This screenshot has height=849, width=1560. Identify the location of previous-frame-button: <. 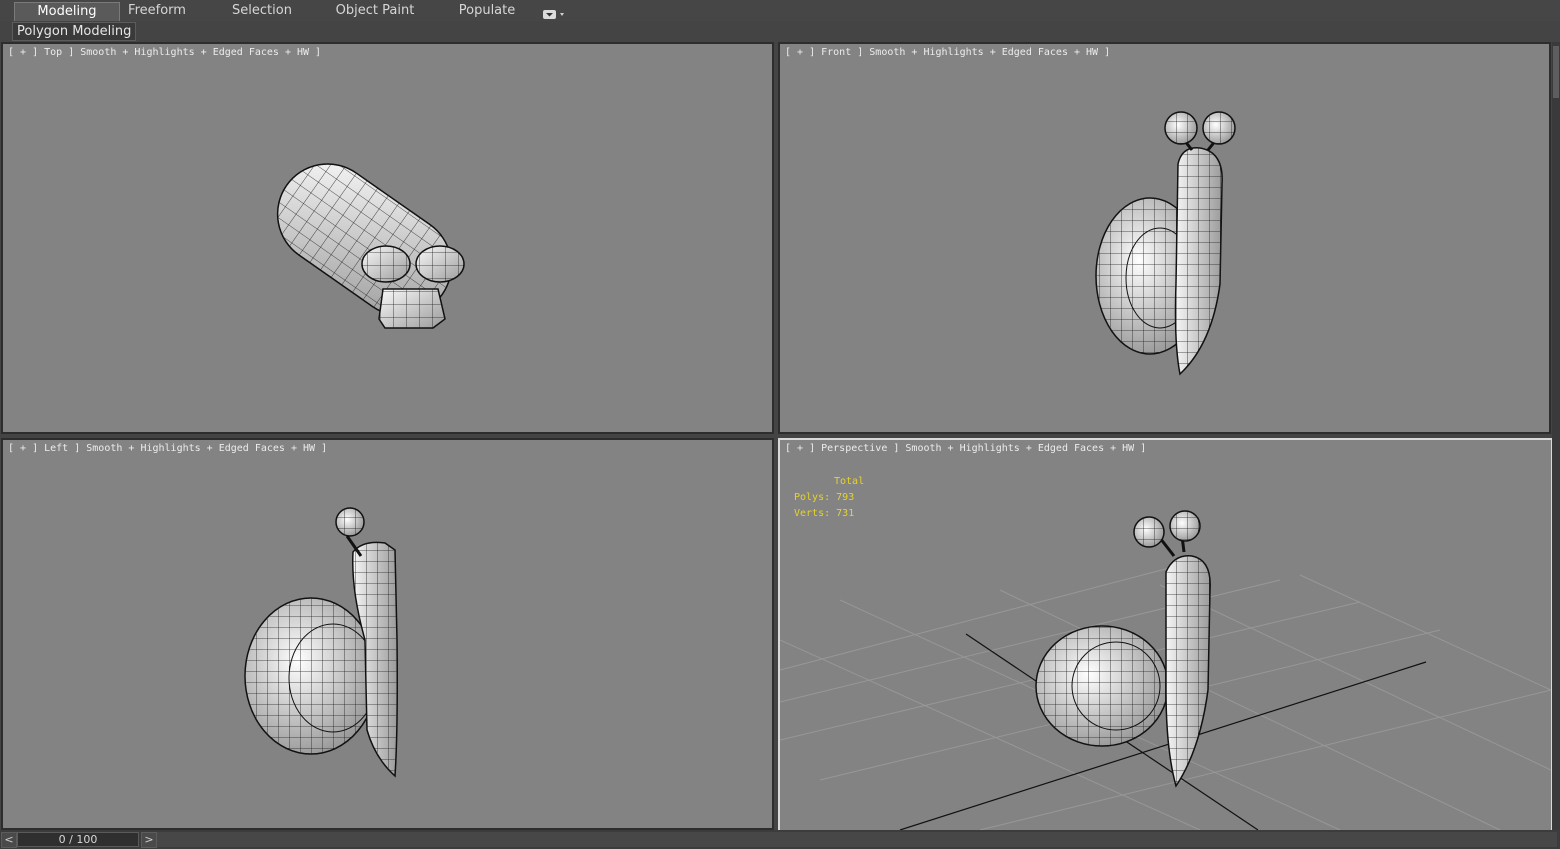
(9, 840).